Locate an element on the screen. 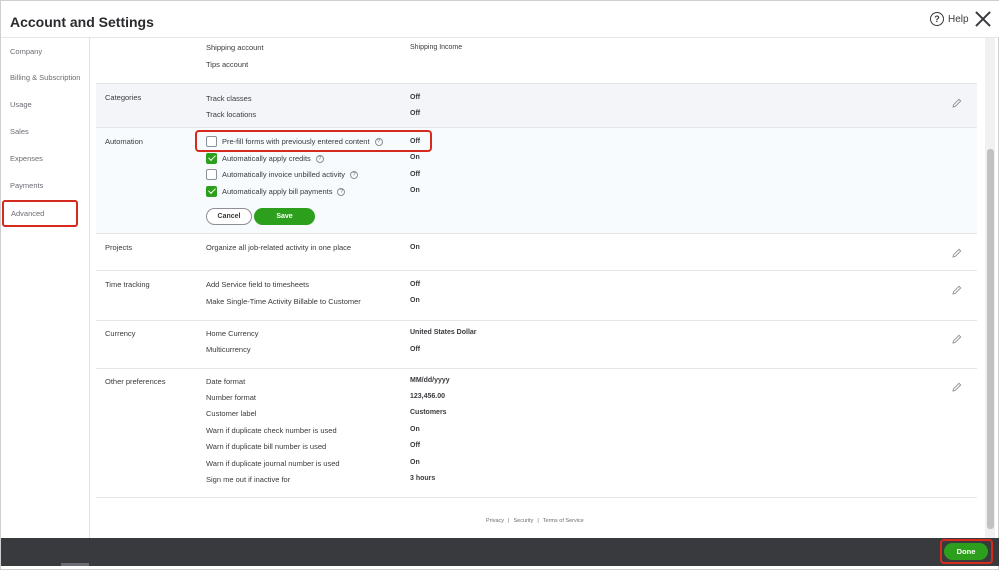 The width and height of the screenshot is (999, 570). row-value-track-locations: Off is located at coordinates (415, 113).